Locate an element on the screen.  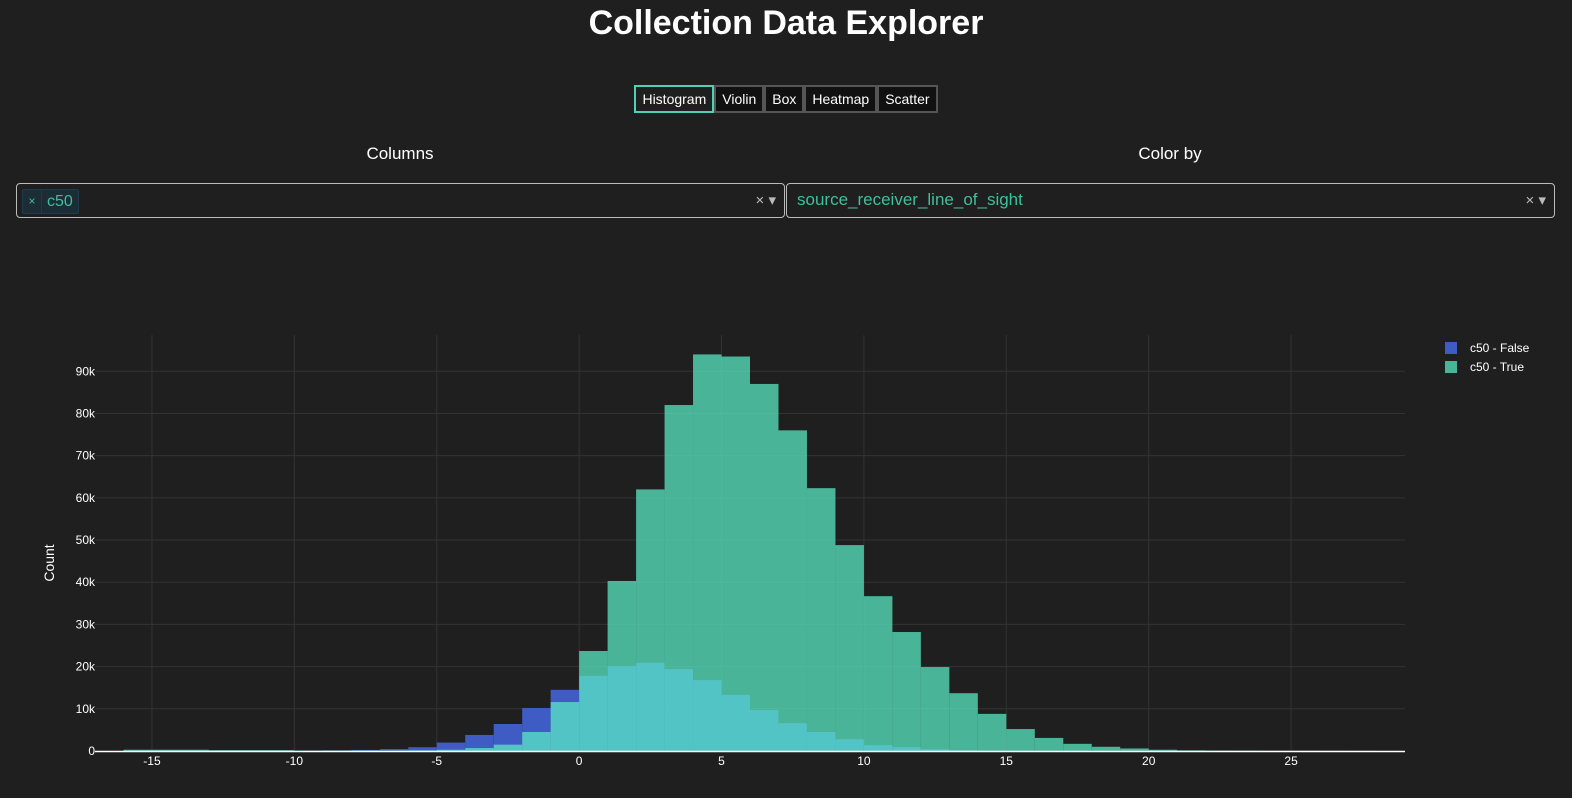
legend-swatch-false is located at coordinates (1451, 348).